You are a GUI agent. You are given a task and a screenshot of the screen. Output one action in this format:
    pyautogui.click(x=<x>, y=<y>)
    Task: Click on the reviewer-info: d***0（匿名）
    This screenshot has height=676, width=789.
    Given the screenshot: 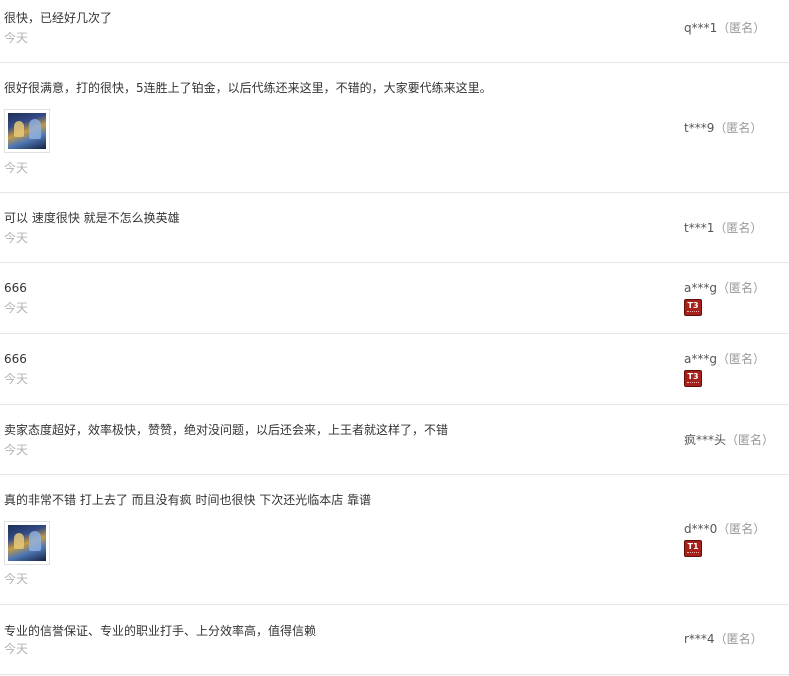 What is the action you would take?
    pyautogui.click(x=724, y=529)
    